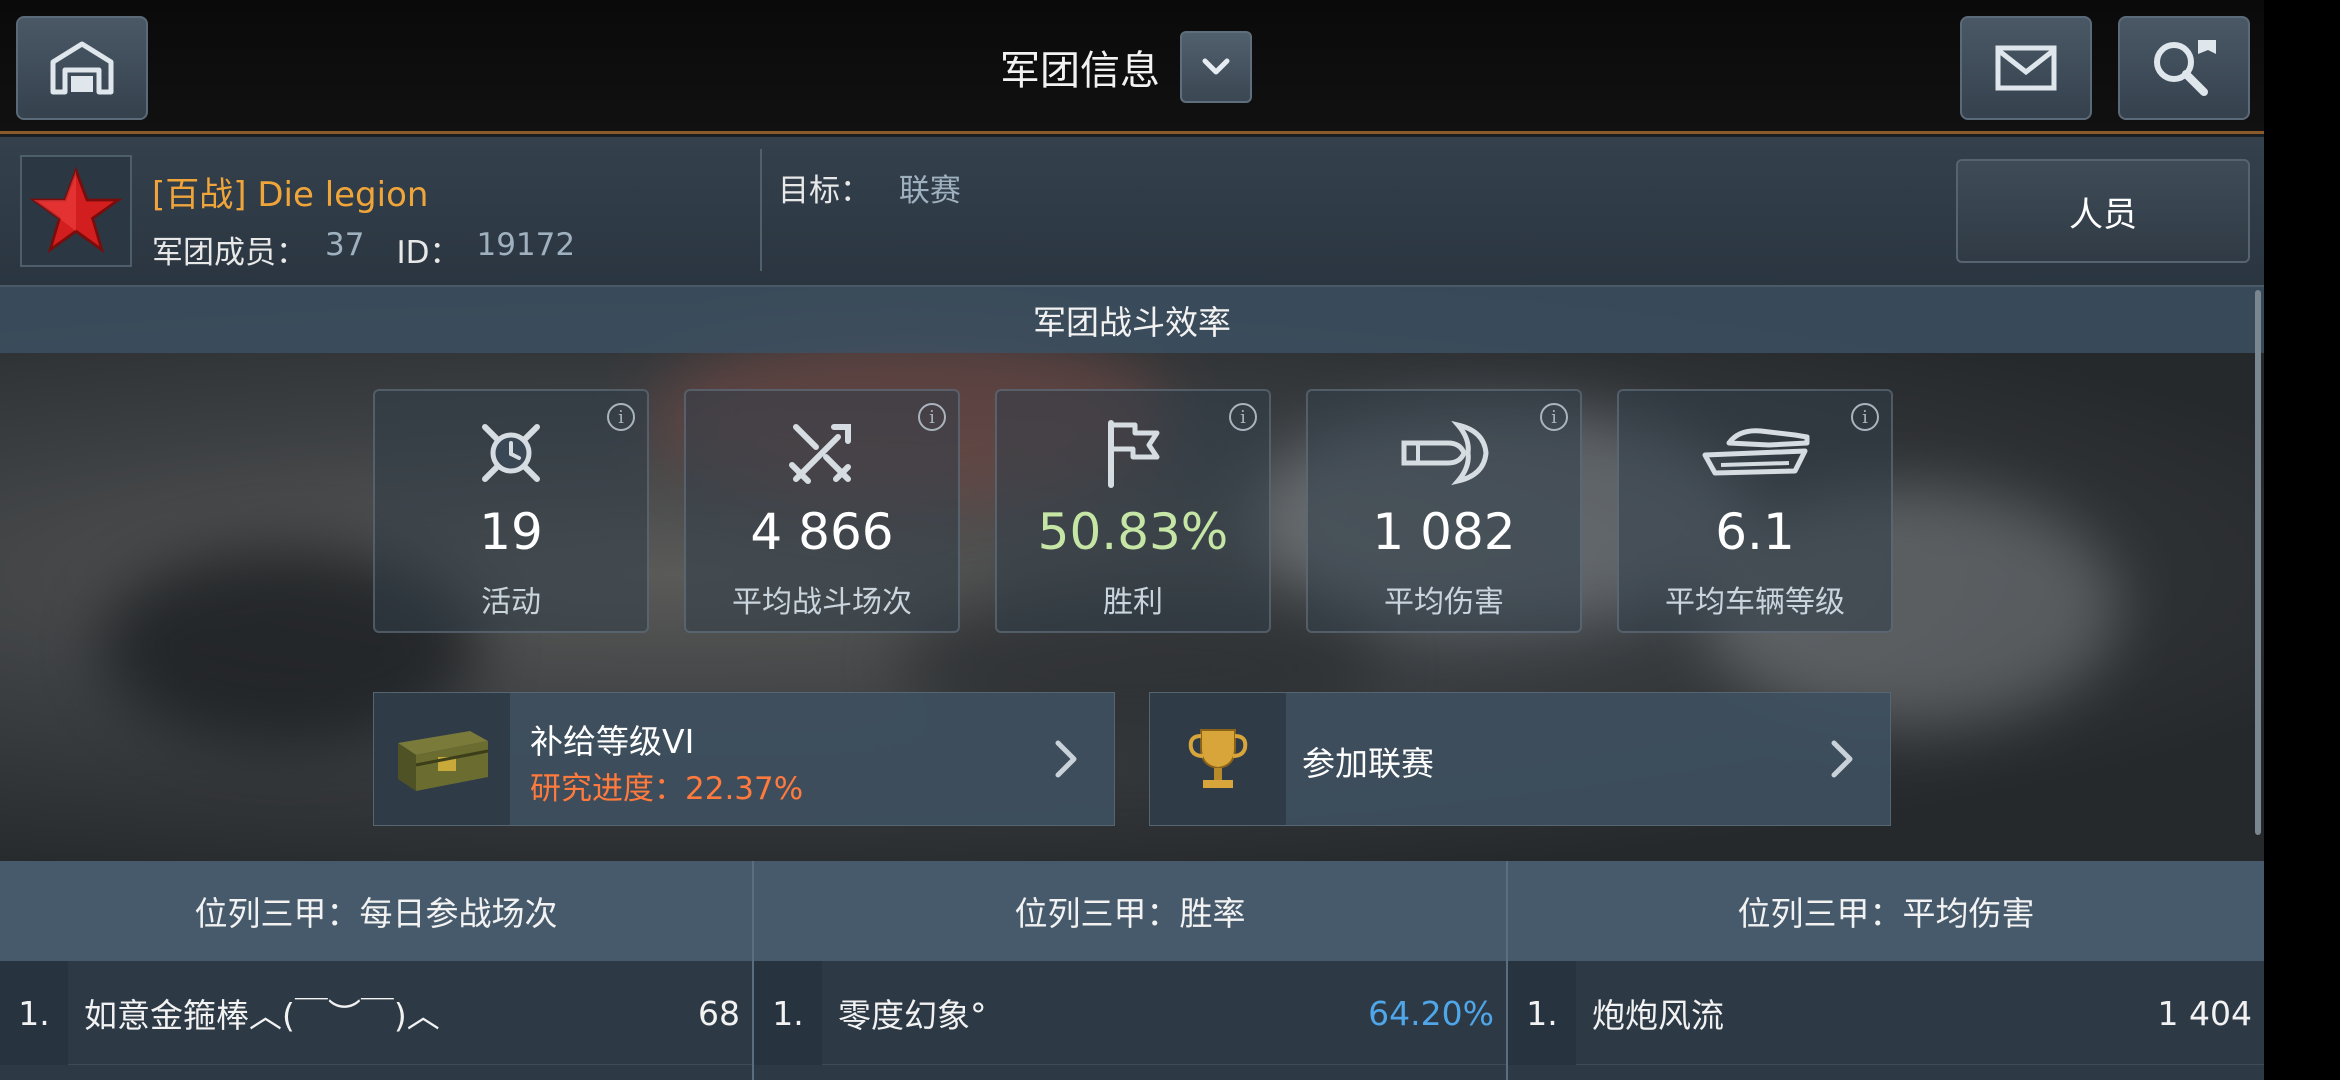  I want to click on members-label: 军团成员：, so click(229, 253).